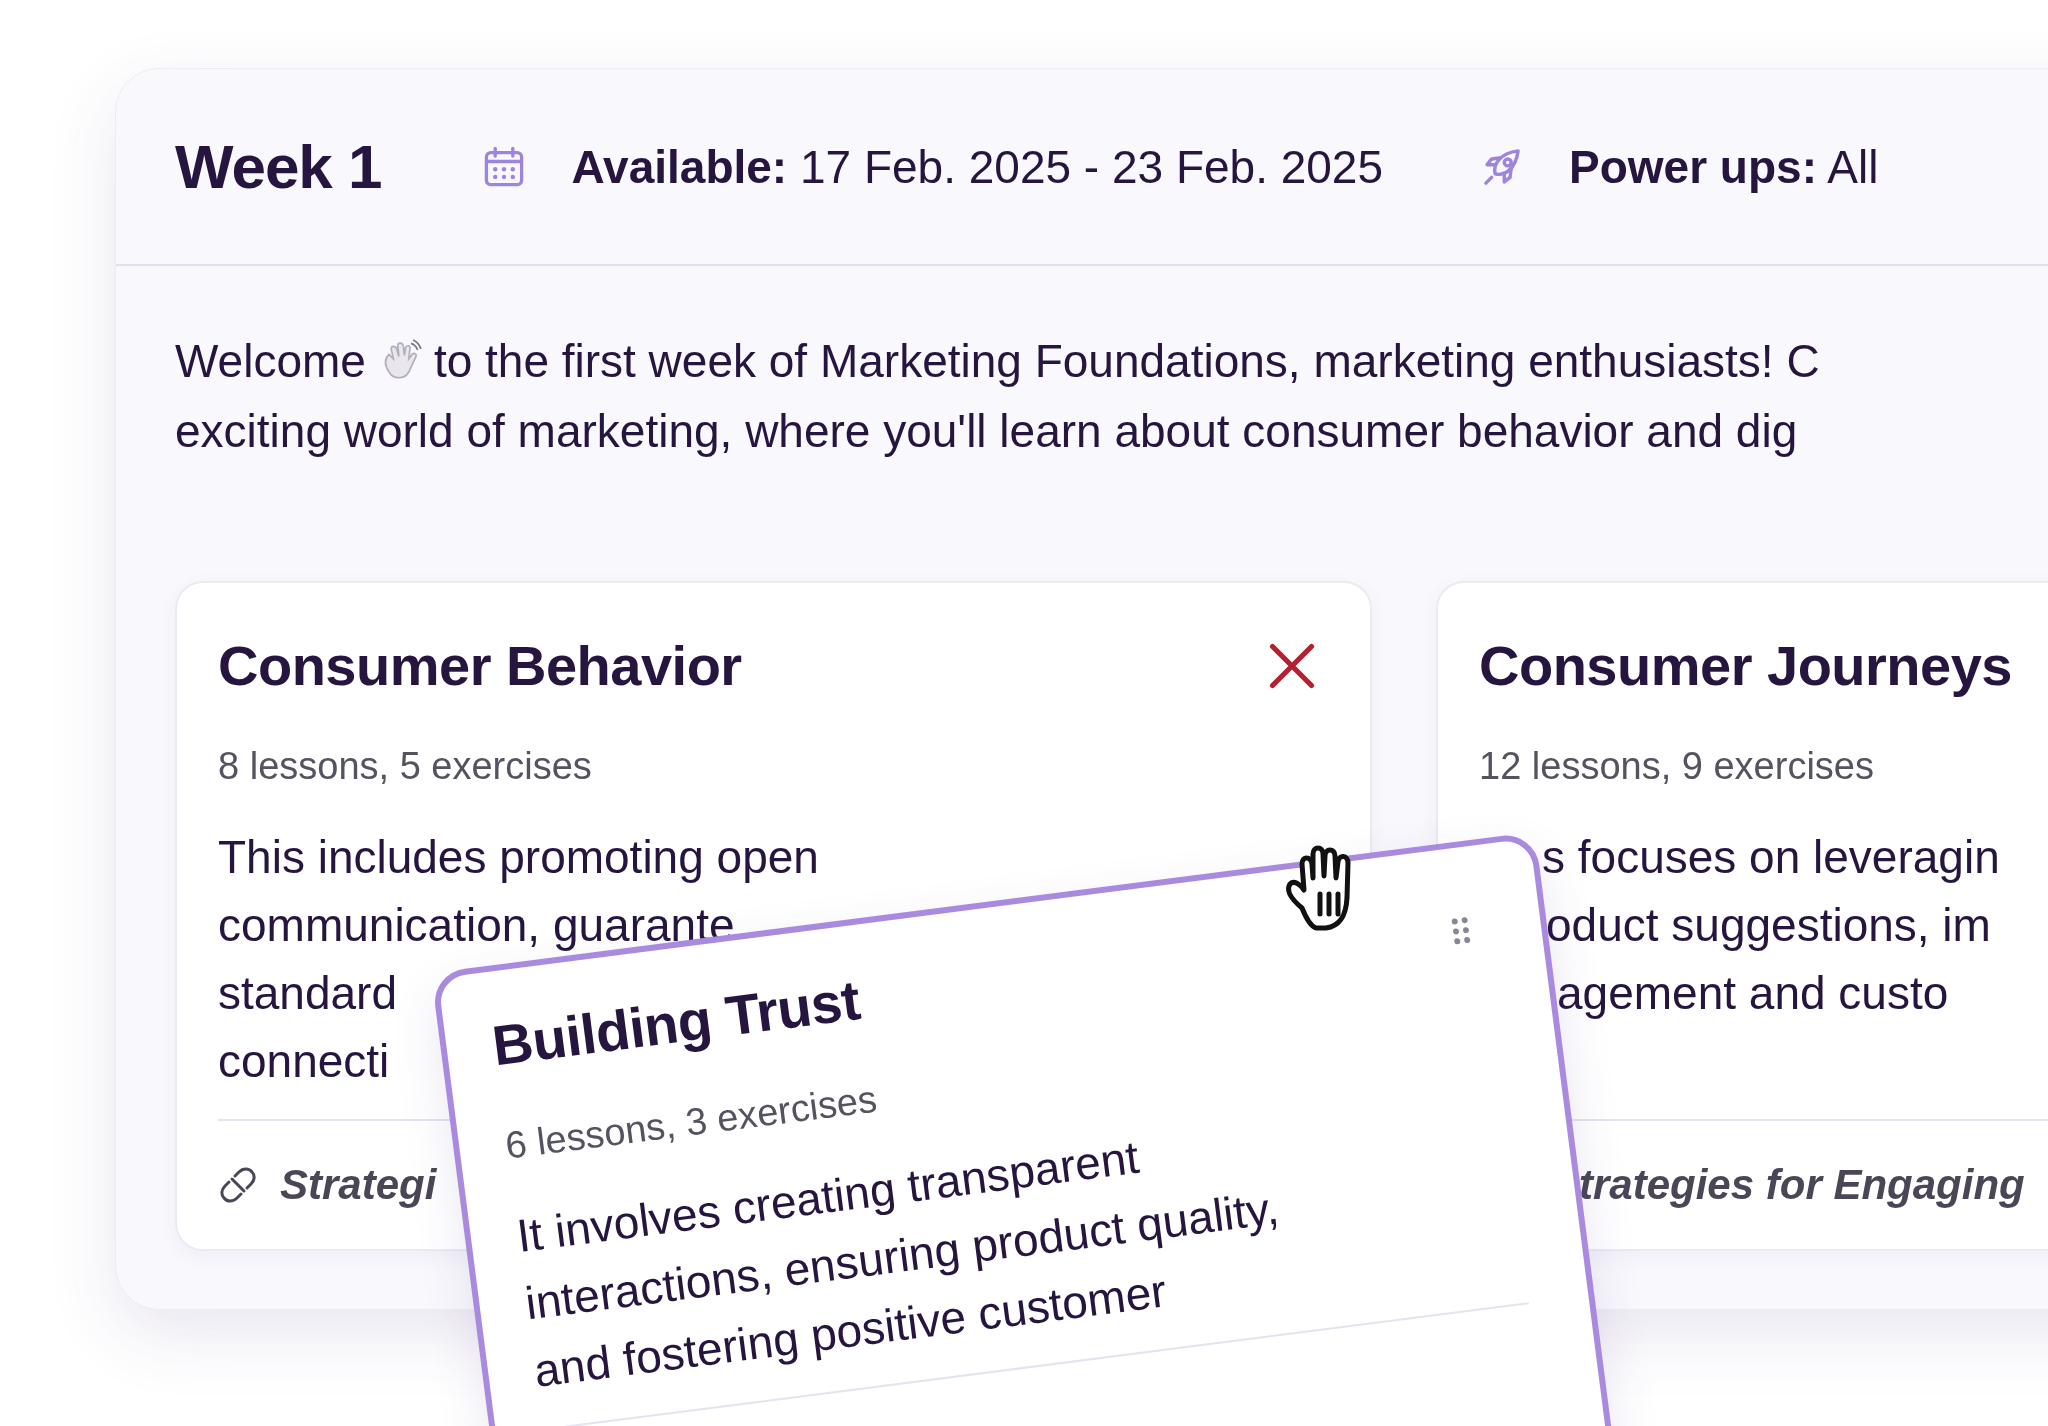 This screenshot has width=2048, height=1426. Describe the element at coordinates (1745, 666) in the screenshot. I see `module-title: Consumer Journeys` at that location.